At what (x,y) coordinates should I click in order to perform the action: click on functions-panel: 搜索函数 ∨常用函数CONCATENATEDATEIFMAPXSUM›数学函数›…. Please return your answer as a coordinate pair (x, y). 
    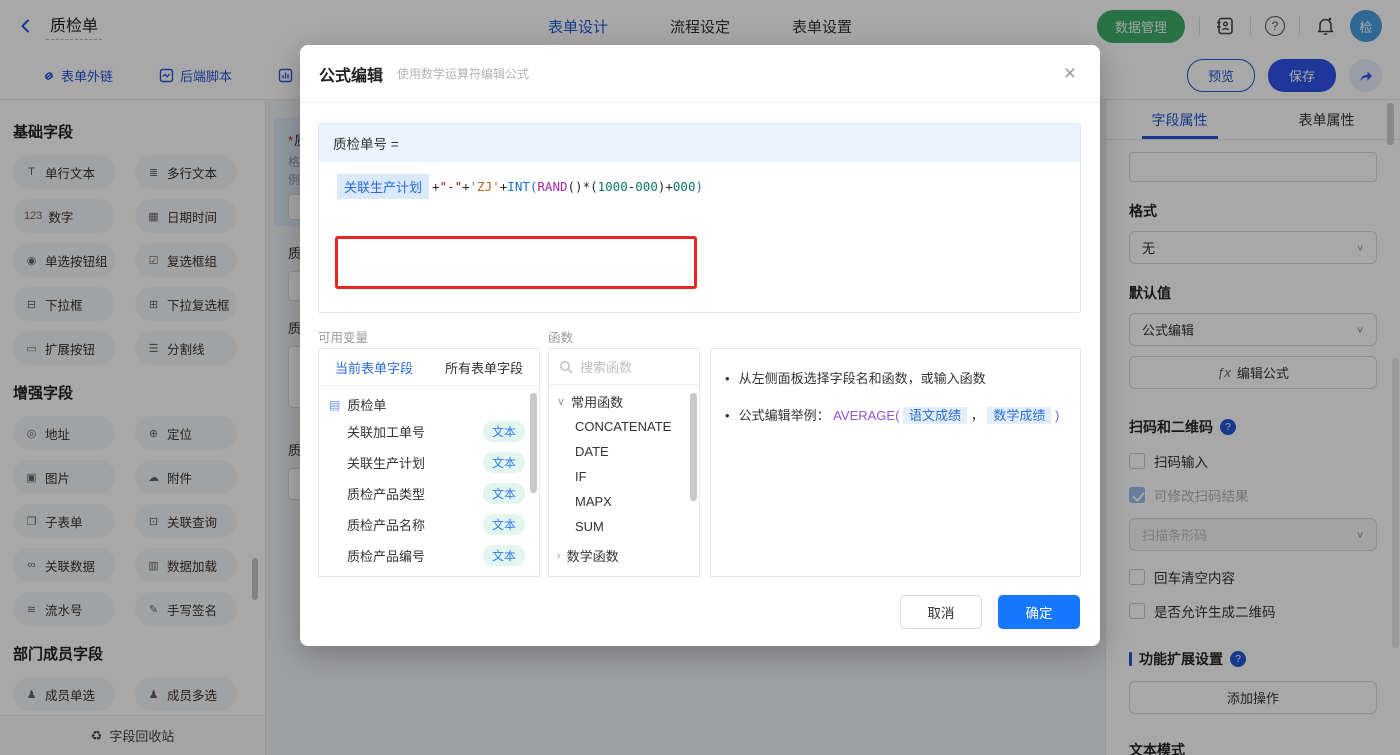
    Looking at the image, I should click on (624, 462).